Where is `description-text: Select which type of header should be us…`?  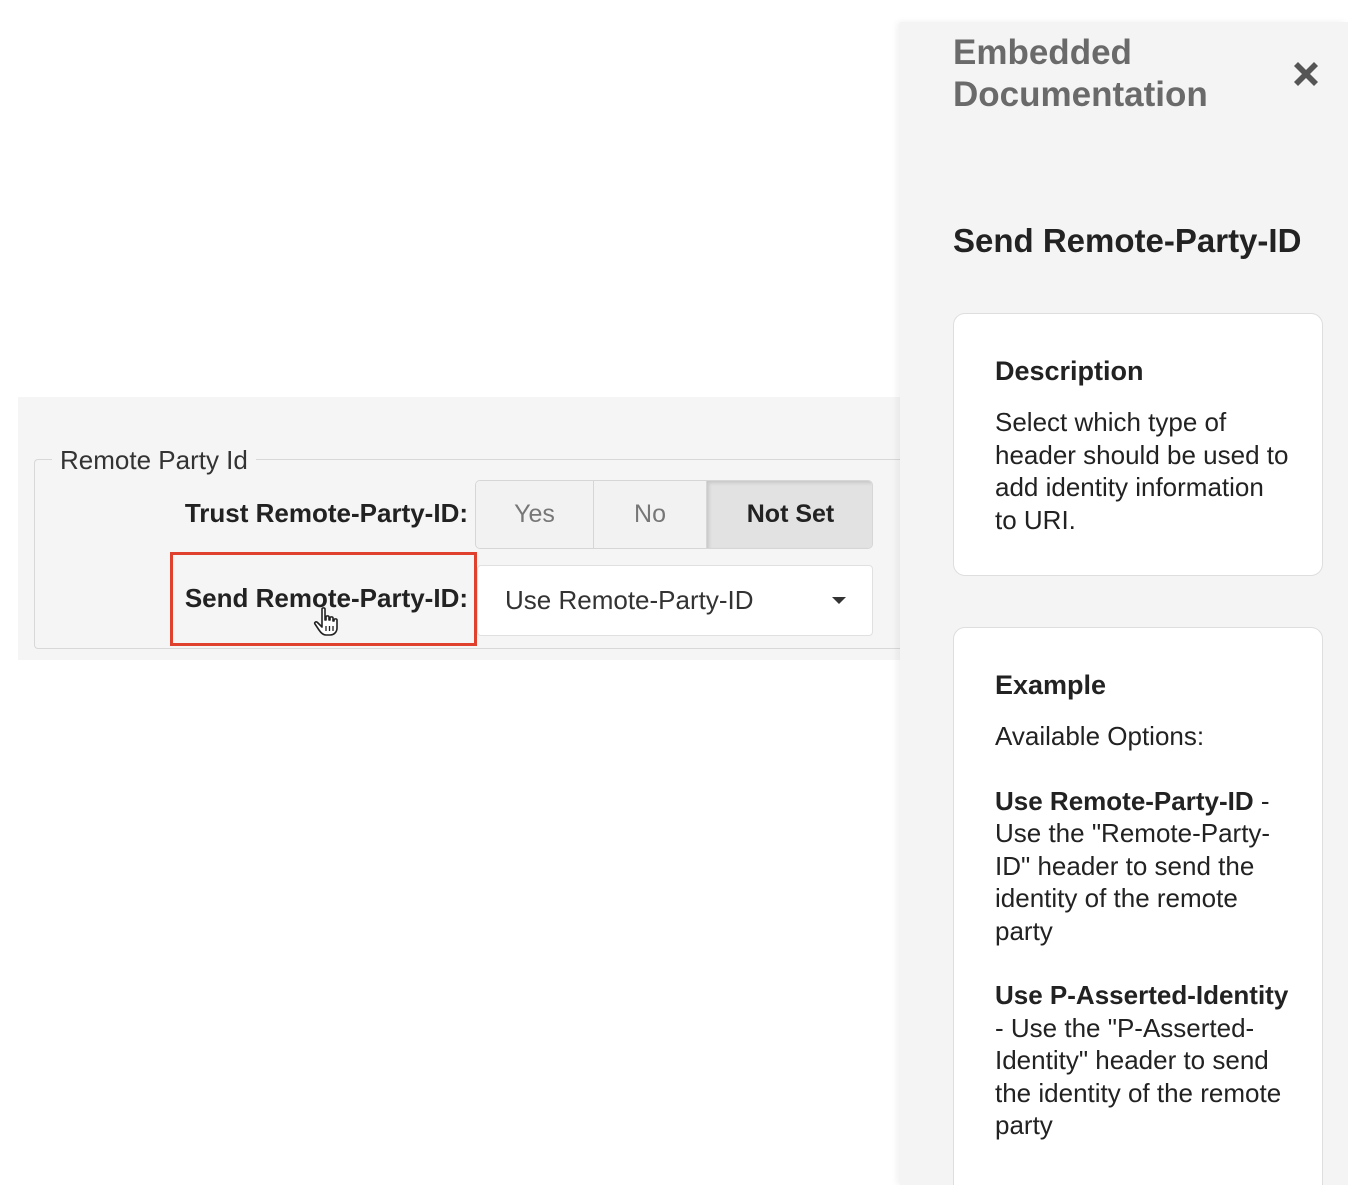
description-text: Select which type of header should be us… is located at coordinates (1142, 471).